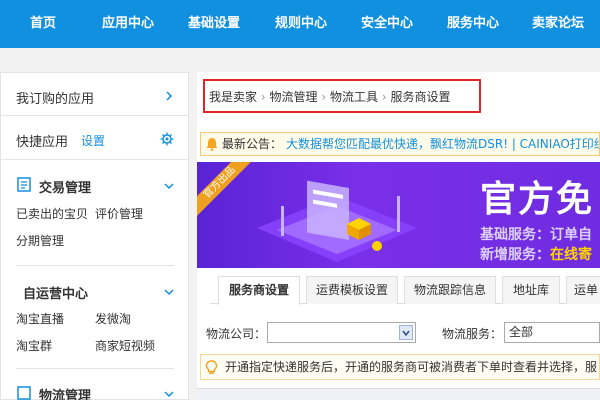 The image size is (600, 400). I want to click on announcement-text: 大数据帮您匹配最优快递，飘红物流DSR! | CAINIAO打印组, so click(442, 144).